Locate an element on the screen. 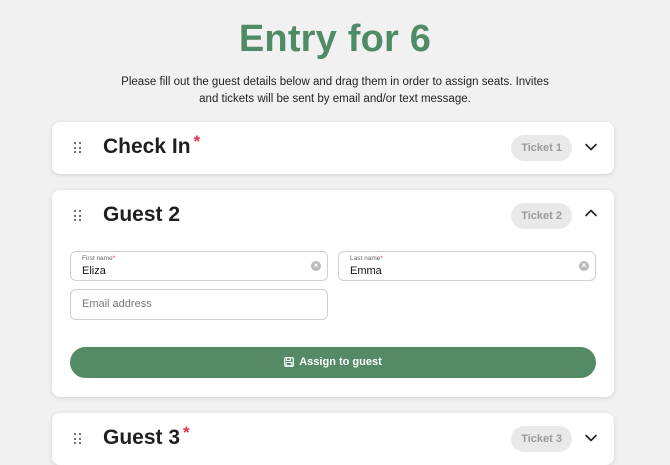  first-name-value: Eliza is located at coordinates (94, 271).